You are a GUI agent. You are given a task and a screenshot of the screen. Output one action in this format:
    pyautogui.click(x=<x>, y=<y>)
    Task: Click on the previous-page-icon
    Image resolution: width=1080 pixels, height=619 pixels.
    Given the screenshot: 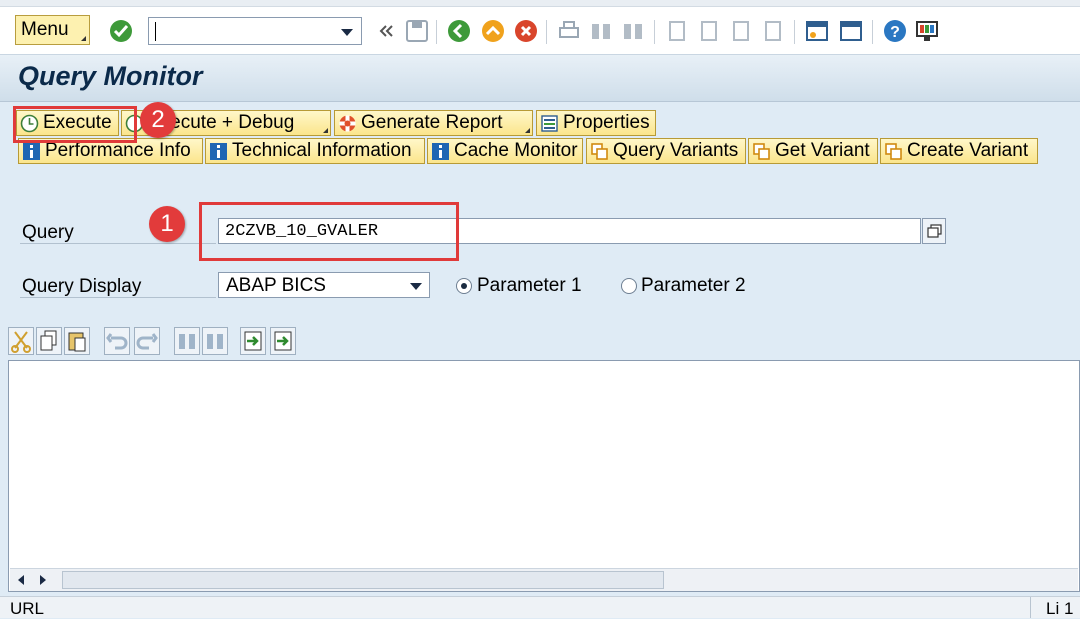 What is the action you would take?
    pyautogui.click(x=709, y=31)
    